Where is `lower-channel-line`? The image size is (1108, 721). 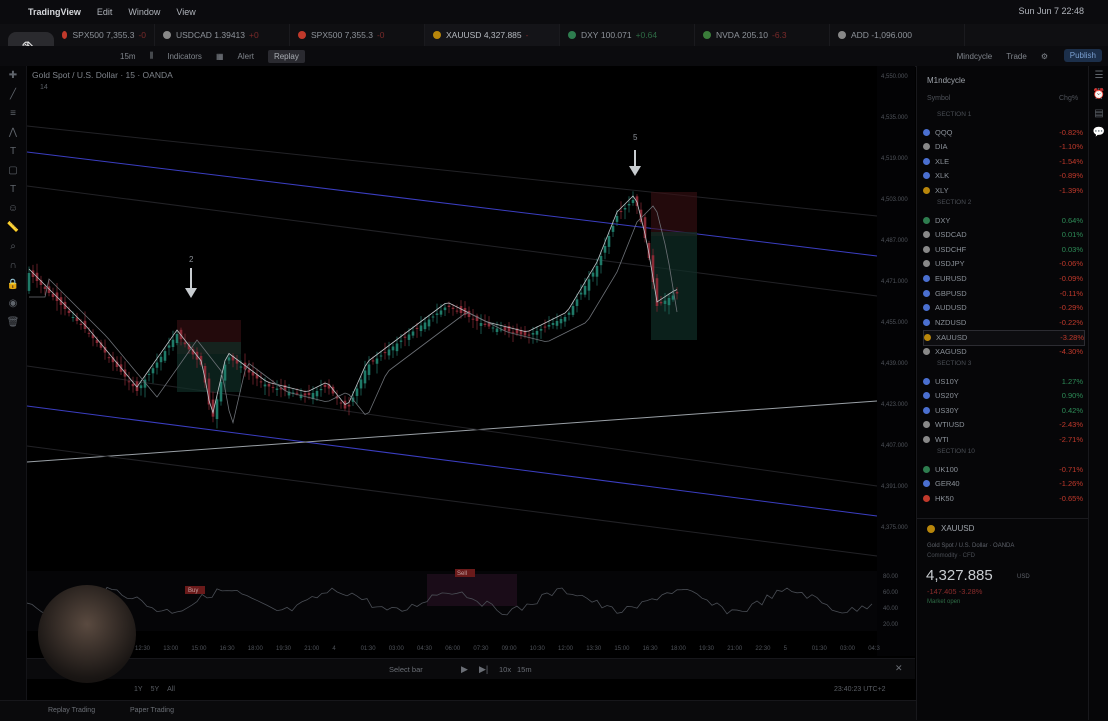
lower-channel-line is located at coordinates (452, 461).